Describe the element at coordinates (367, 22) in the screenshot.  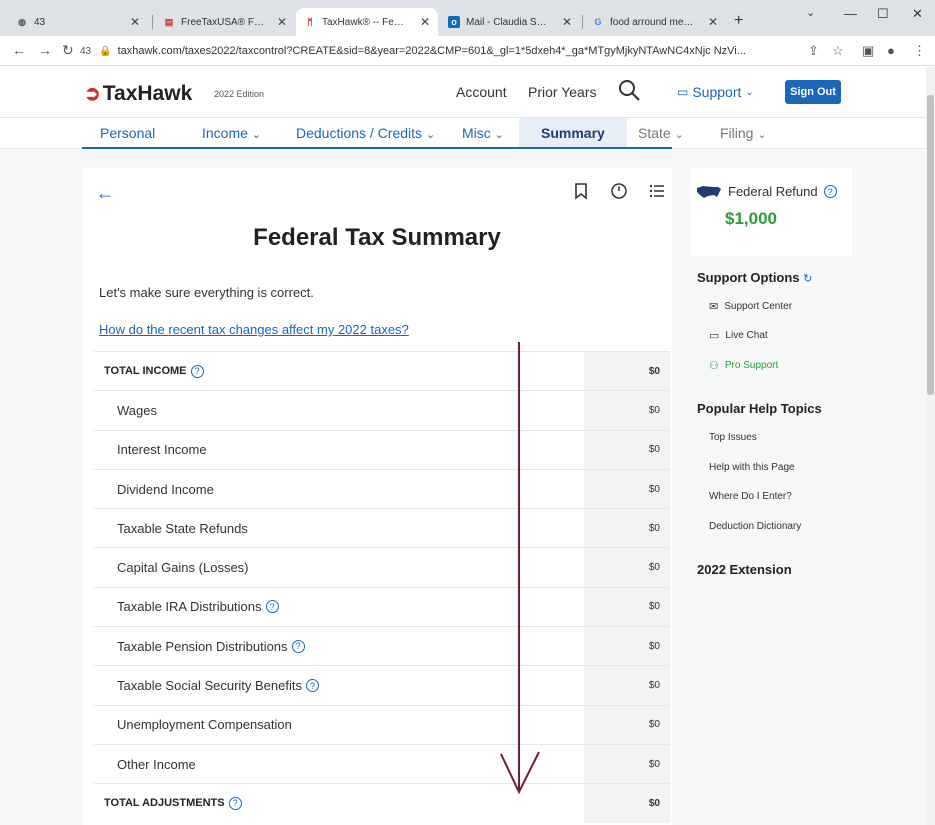
I see `browser-tab-taxhawk: ᛗ TaxHawk® -- Federal ✕` at that location.